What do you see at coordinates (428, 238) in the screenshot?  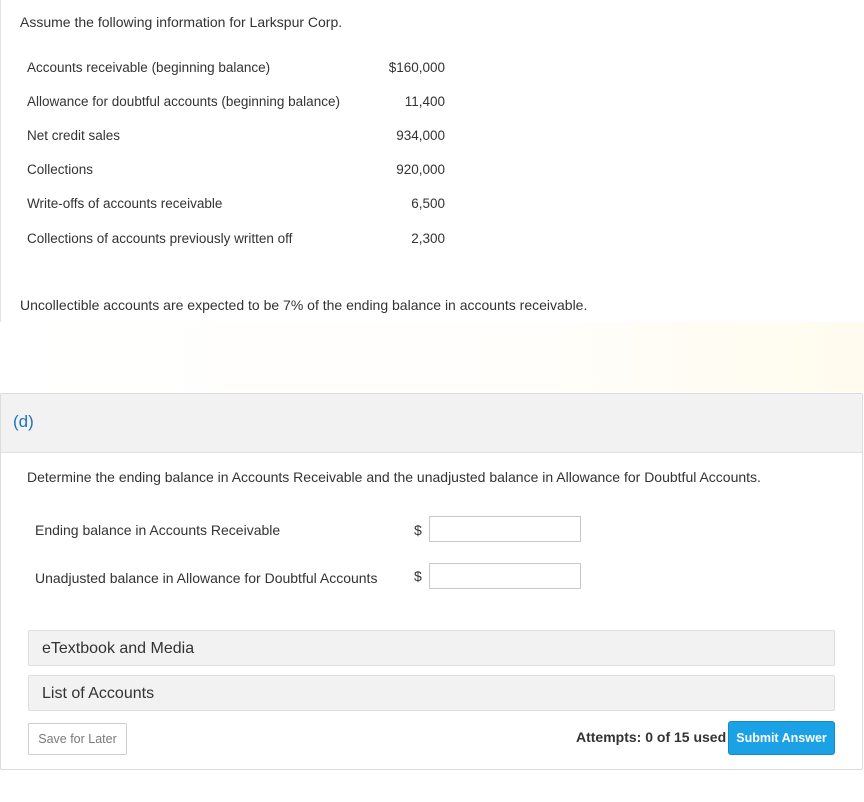 I see `data-row-value: 2,300` at bounding box center [428, 238].